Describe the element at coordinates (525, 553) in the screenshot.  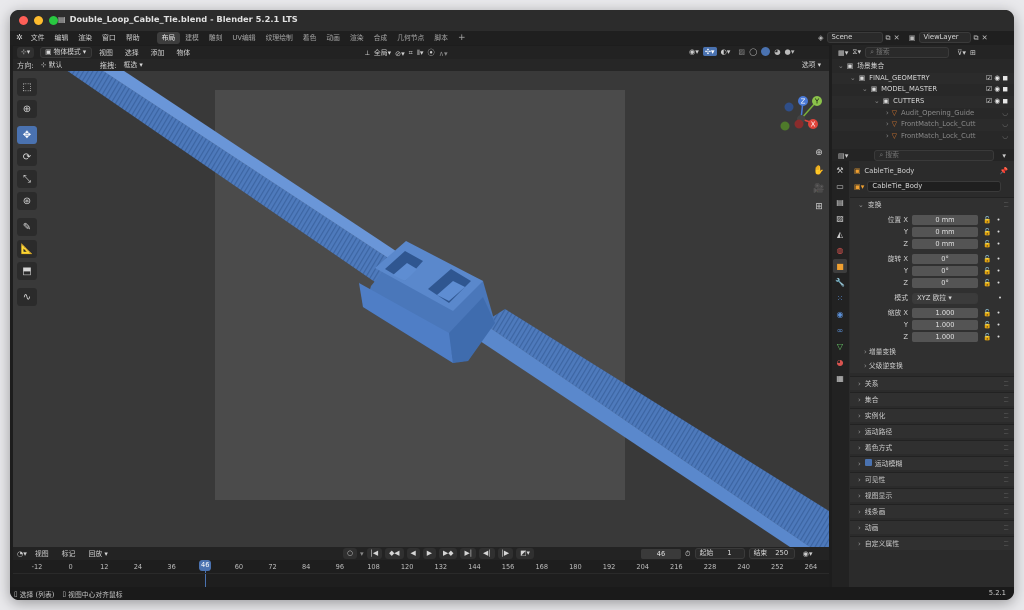
I see `keyframe-type-button: ◩▾` at that location.